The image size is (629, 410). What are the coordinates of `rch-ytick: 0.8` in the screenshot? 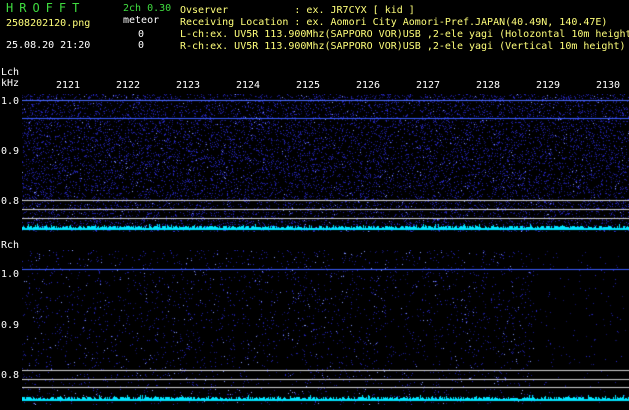 It's located at (10, 375).